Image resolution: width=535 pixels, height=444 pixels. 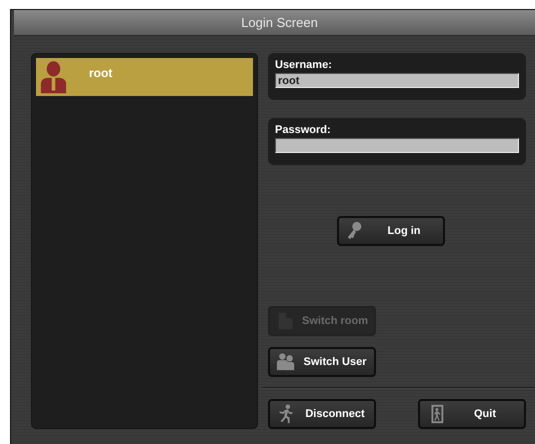 What do you see at coordinates (304, 65) in the screenshot?
I see `field-label: Username:` at bounding box center [304, 65].